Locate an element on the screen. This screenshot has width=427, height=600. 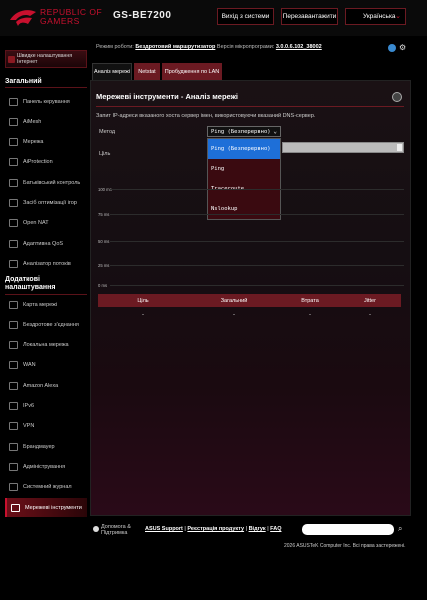
sidebar-item-label: Amazon Alexa is located at coordinates (41, 385).